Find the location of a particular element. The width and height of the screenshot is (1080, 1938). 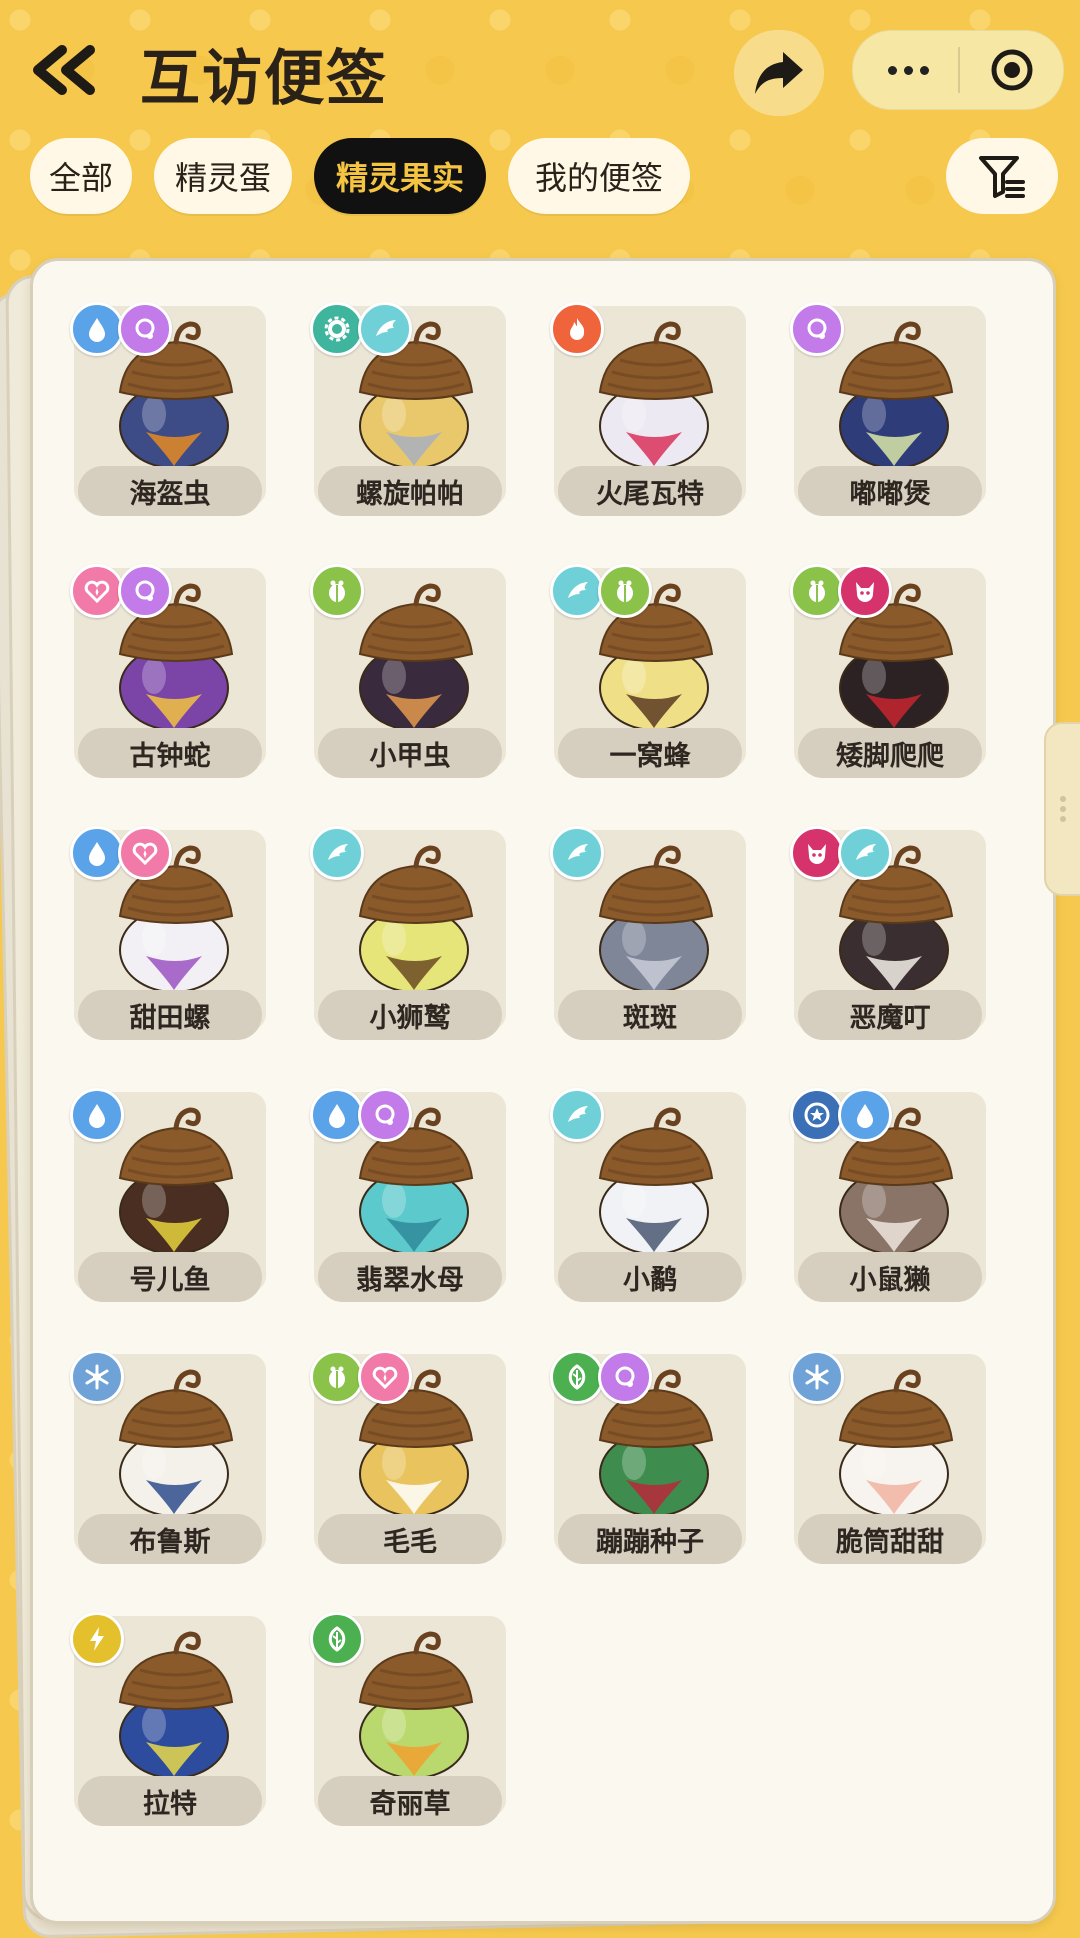

target-icon is located at coordinates (1012, 70).